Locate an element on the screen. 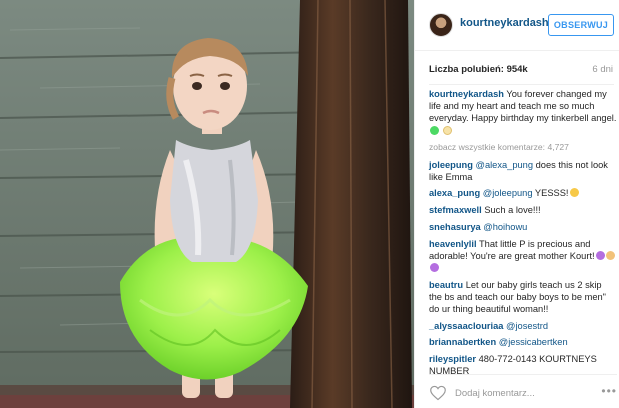 This screenshot has width=619, height=408. comment-mention: @alexa_pung is located at coordinates (505, 165).